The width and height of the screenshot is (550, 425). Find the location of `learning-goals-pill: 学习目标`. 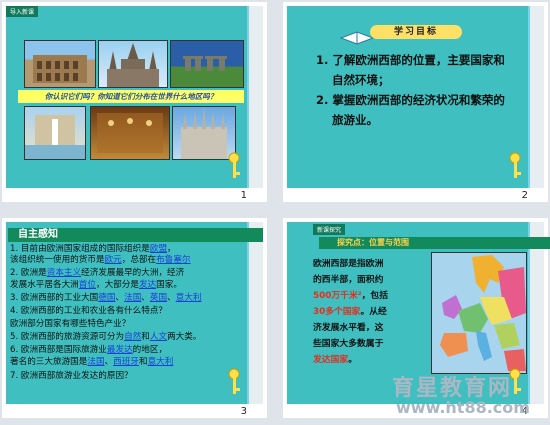

learning-goals-pill: 学习目标 is located at coordinates (416, 32).